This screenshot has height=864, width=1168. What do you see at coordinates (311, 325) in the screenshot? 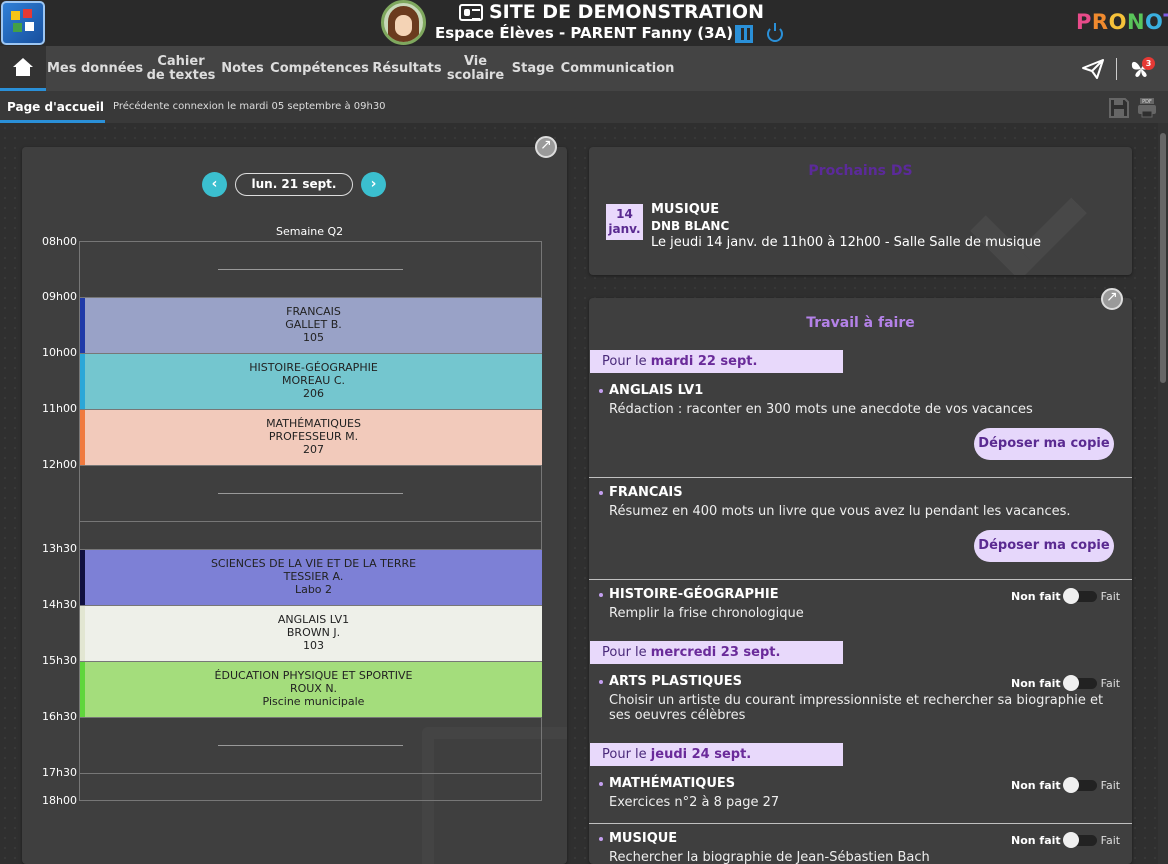
I see `course-francais: FRANCAIS GALLET B. 105` at bounding box center [311, 325].